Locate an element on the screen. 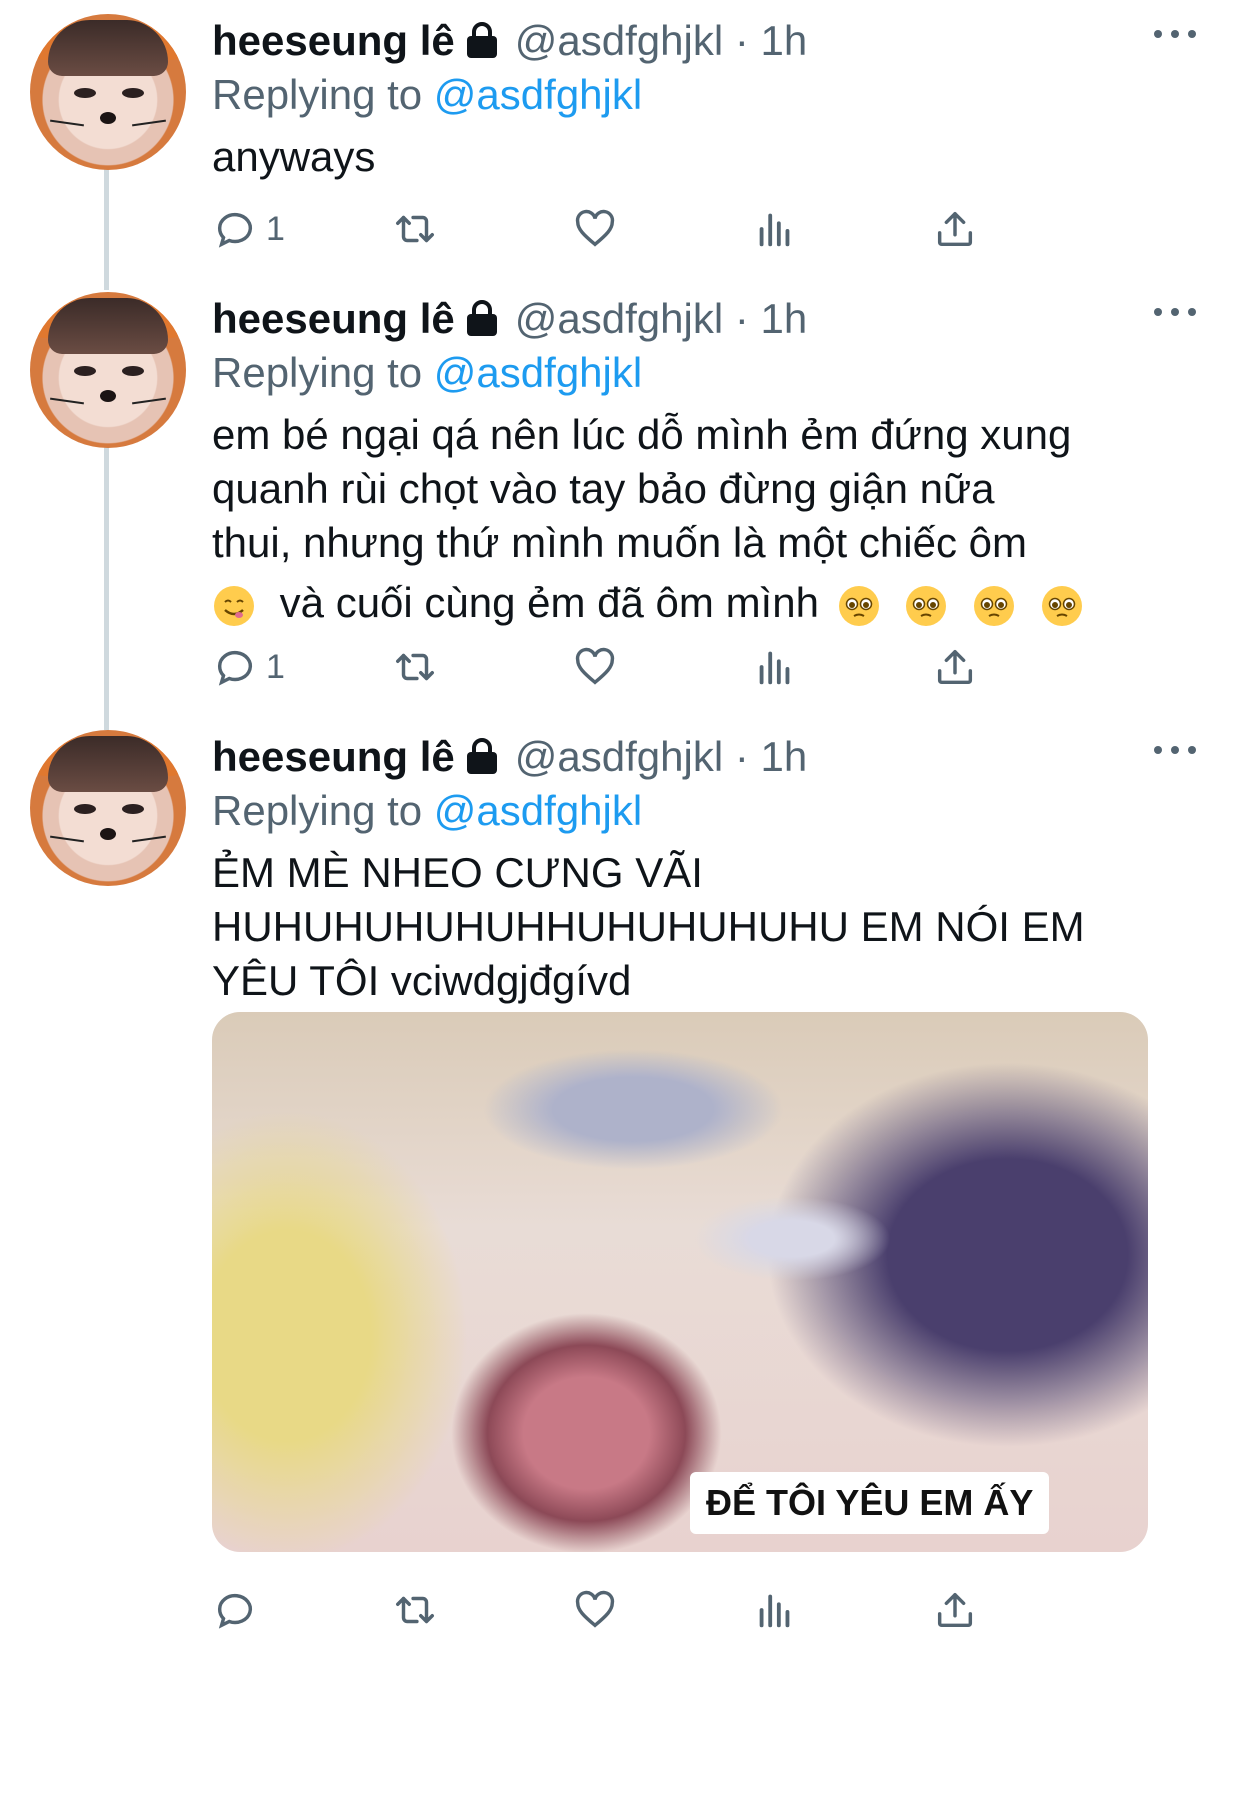 The height and width of the screenshot is (1793, 1242). text-line: ẺM MÈ NHEO CƯNG VÃI is located at coordinates (457, 872).